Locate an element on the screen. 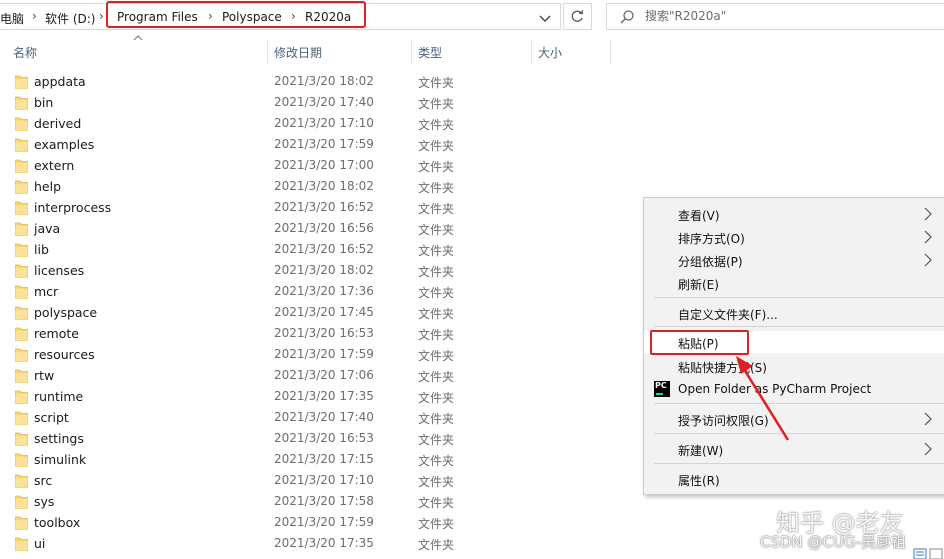 The width and height of the screenshot is (944, 559). column-header-size: 大小 is located at coordinates (550, 52).